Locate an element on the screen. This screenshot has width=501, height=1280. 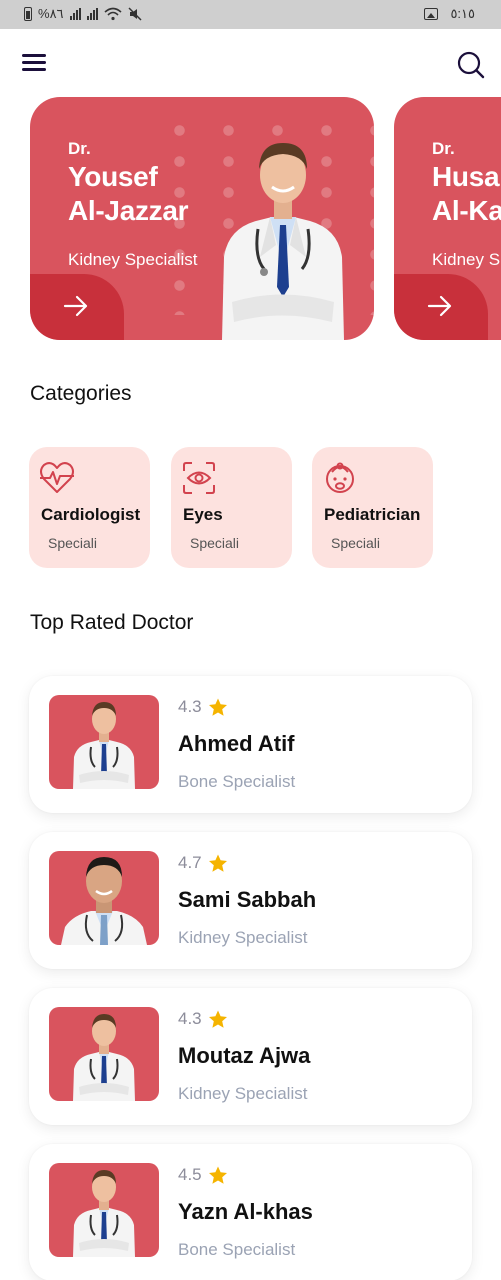
category-name: Eyes is located at coordinates (203, 514).